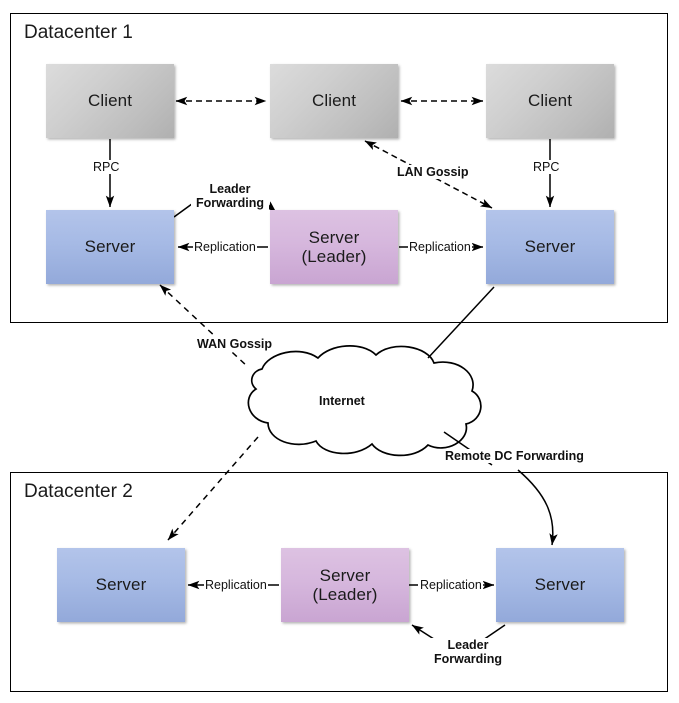 The width and height of the screenshot is (679, 703). What do you see at coordinates (451, 585) in the screenshot?
I see `label-replication-dc2-right: Replication` at bounding box center [451, 585].